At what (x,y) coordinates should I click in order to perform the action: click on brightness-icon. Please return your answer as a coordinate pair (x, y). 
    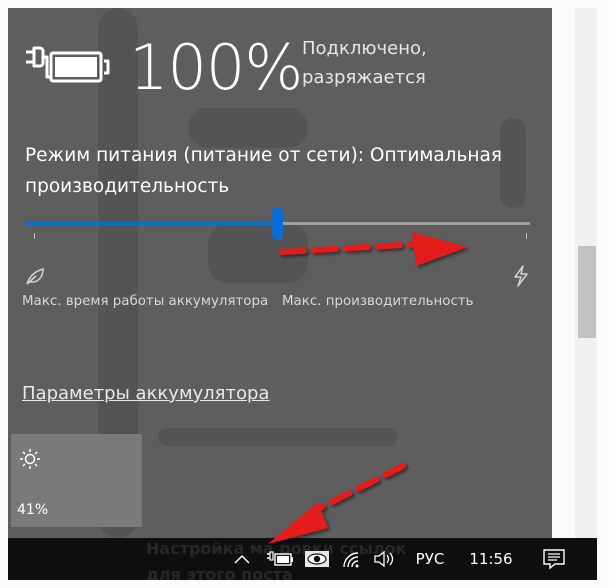
    Looking at the image, I should click on (30, 459).